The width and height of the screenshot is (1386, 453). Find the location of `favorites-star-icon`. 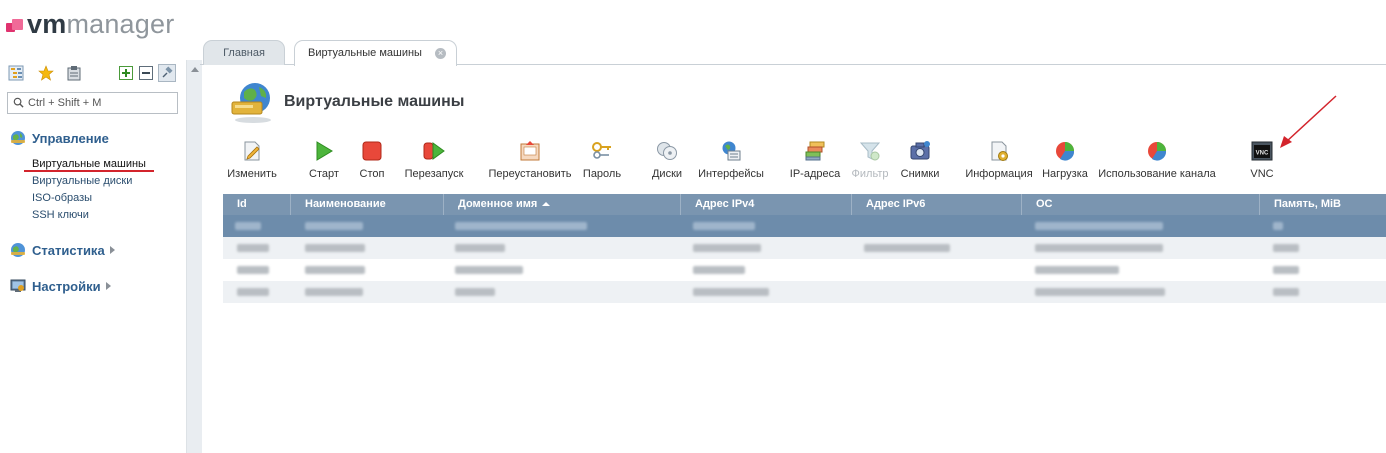

favorites-star-icon is located at coordinates (46, 73).